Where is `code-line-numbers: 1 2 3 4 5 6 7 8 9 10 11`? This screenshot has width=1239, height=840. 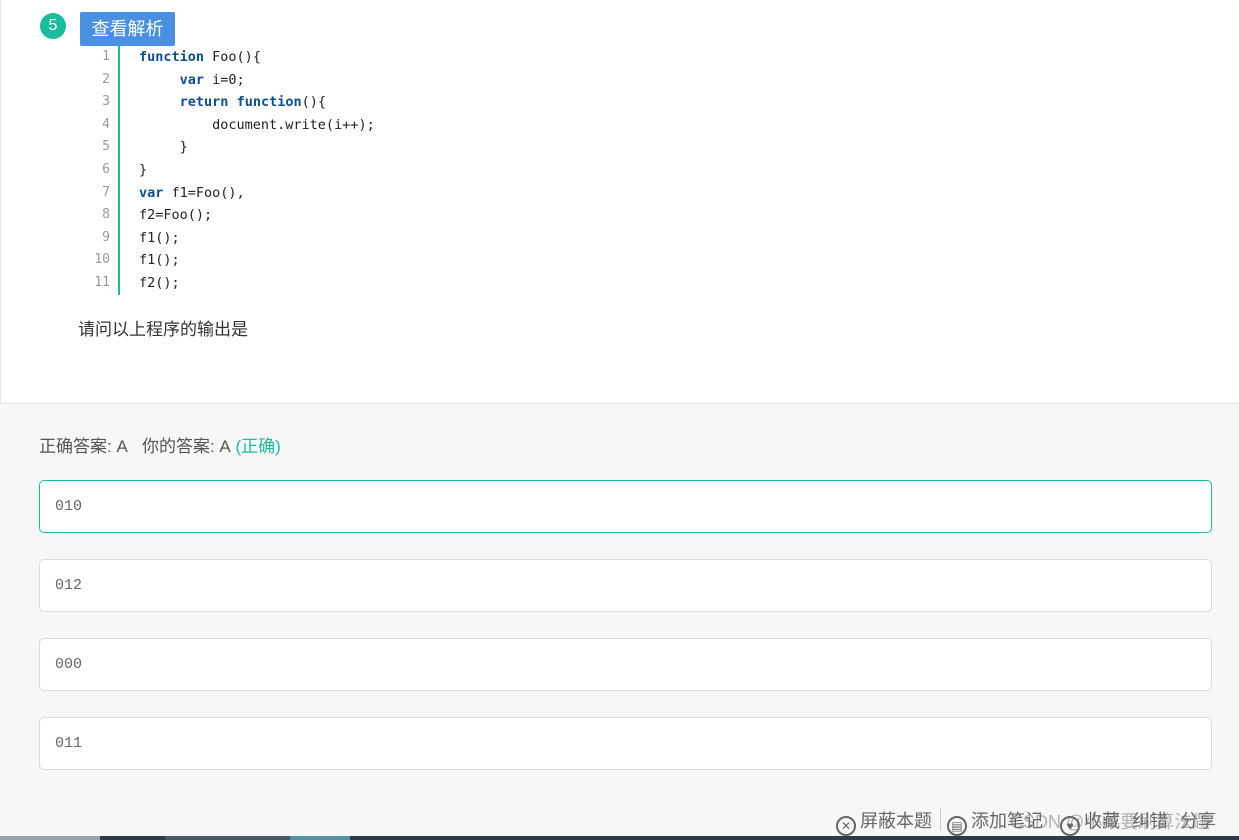 code-line-numbers: 1 2 3 4 5 6 7 8 9 10 11 is located at coordinates (100, 170).